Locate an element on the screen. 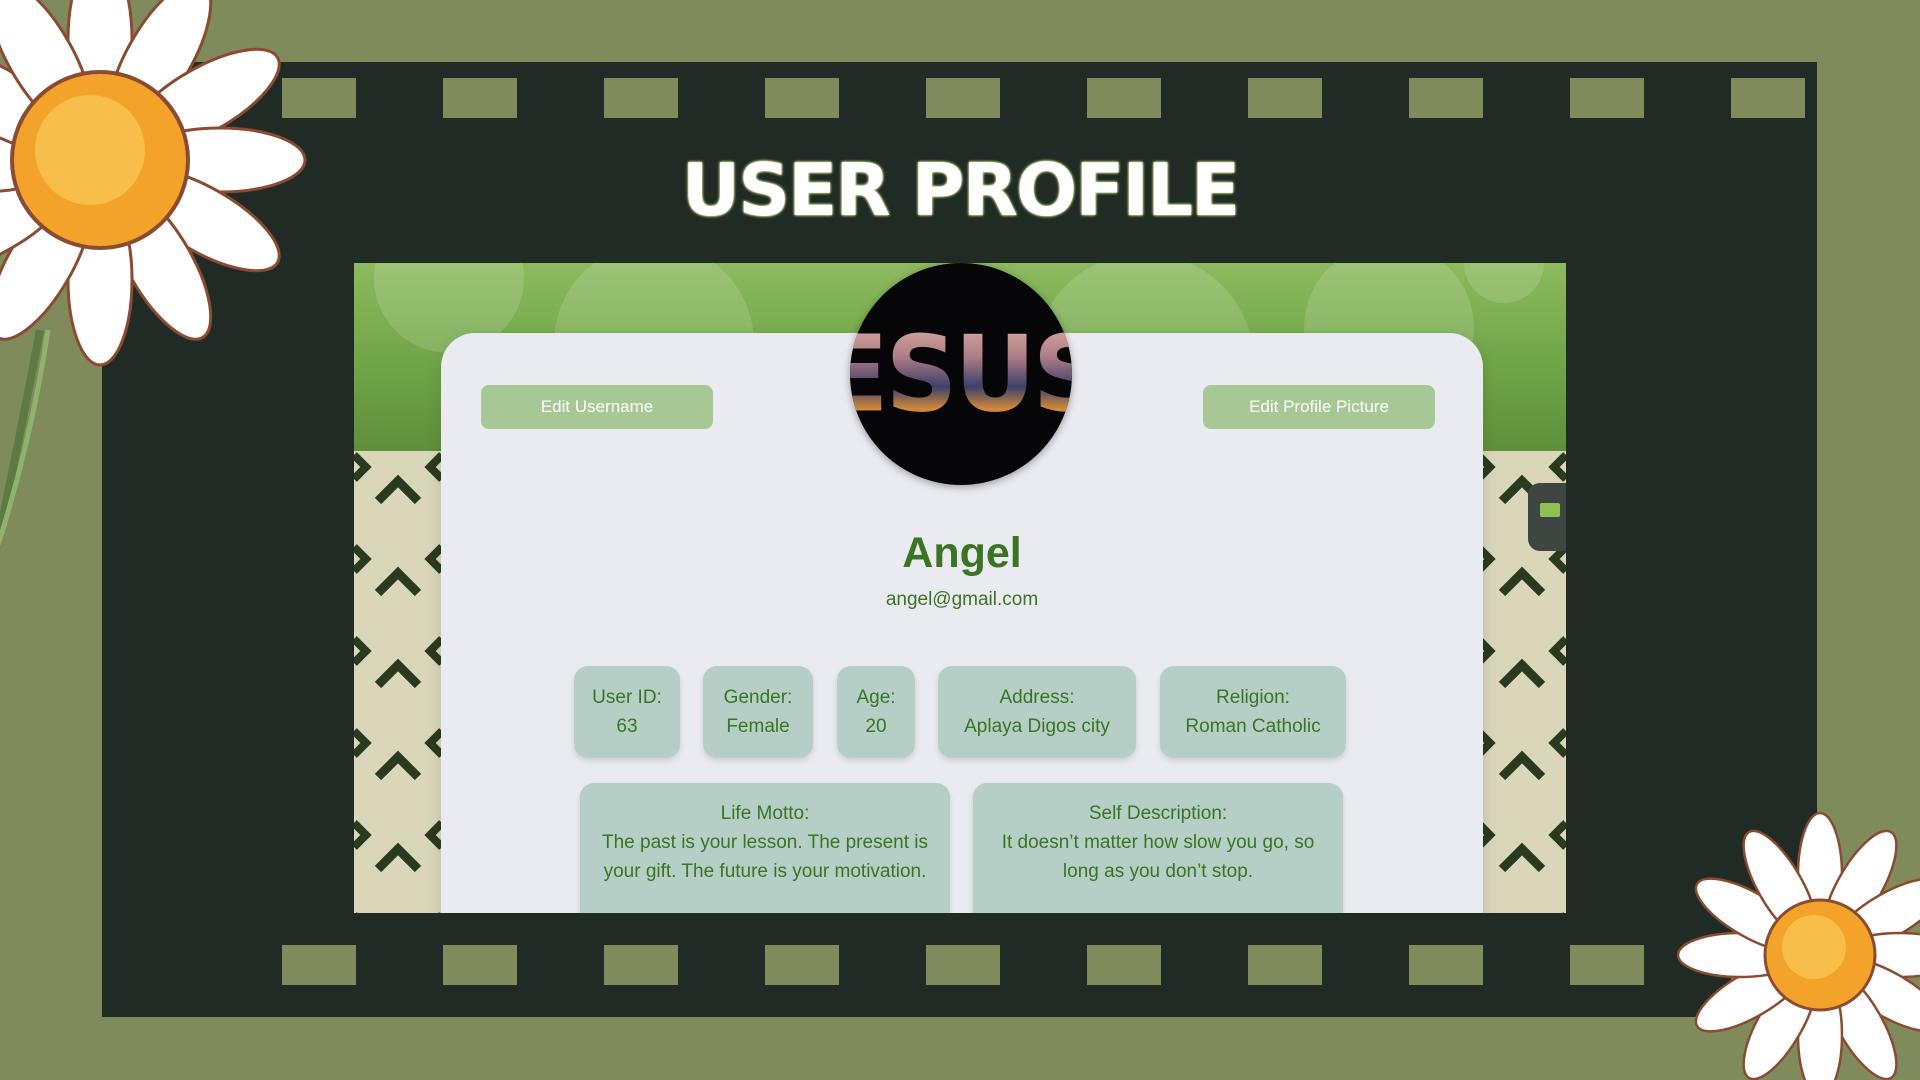 The height and width of the screenshot is (1080, 1920). avatar: ESUS is located at coordinates (961, 374).